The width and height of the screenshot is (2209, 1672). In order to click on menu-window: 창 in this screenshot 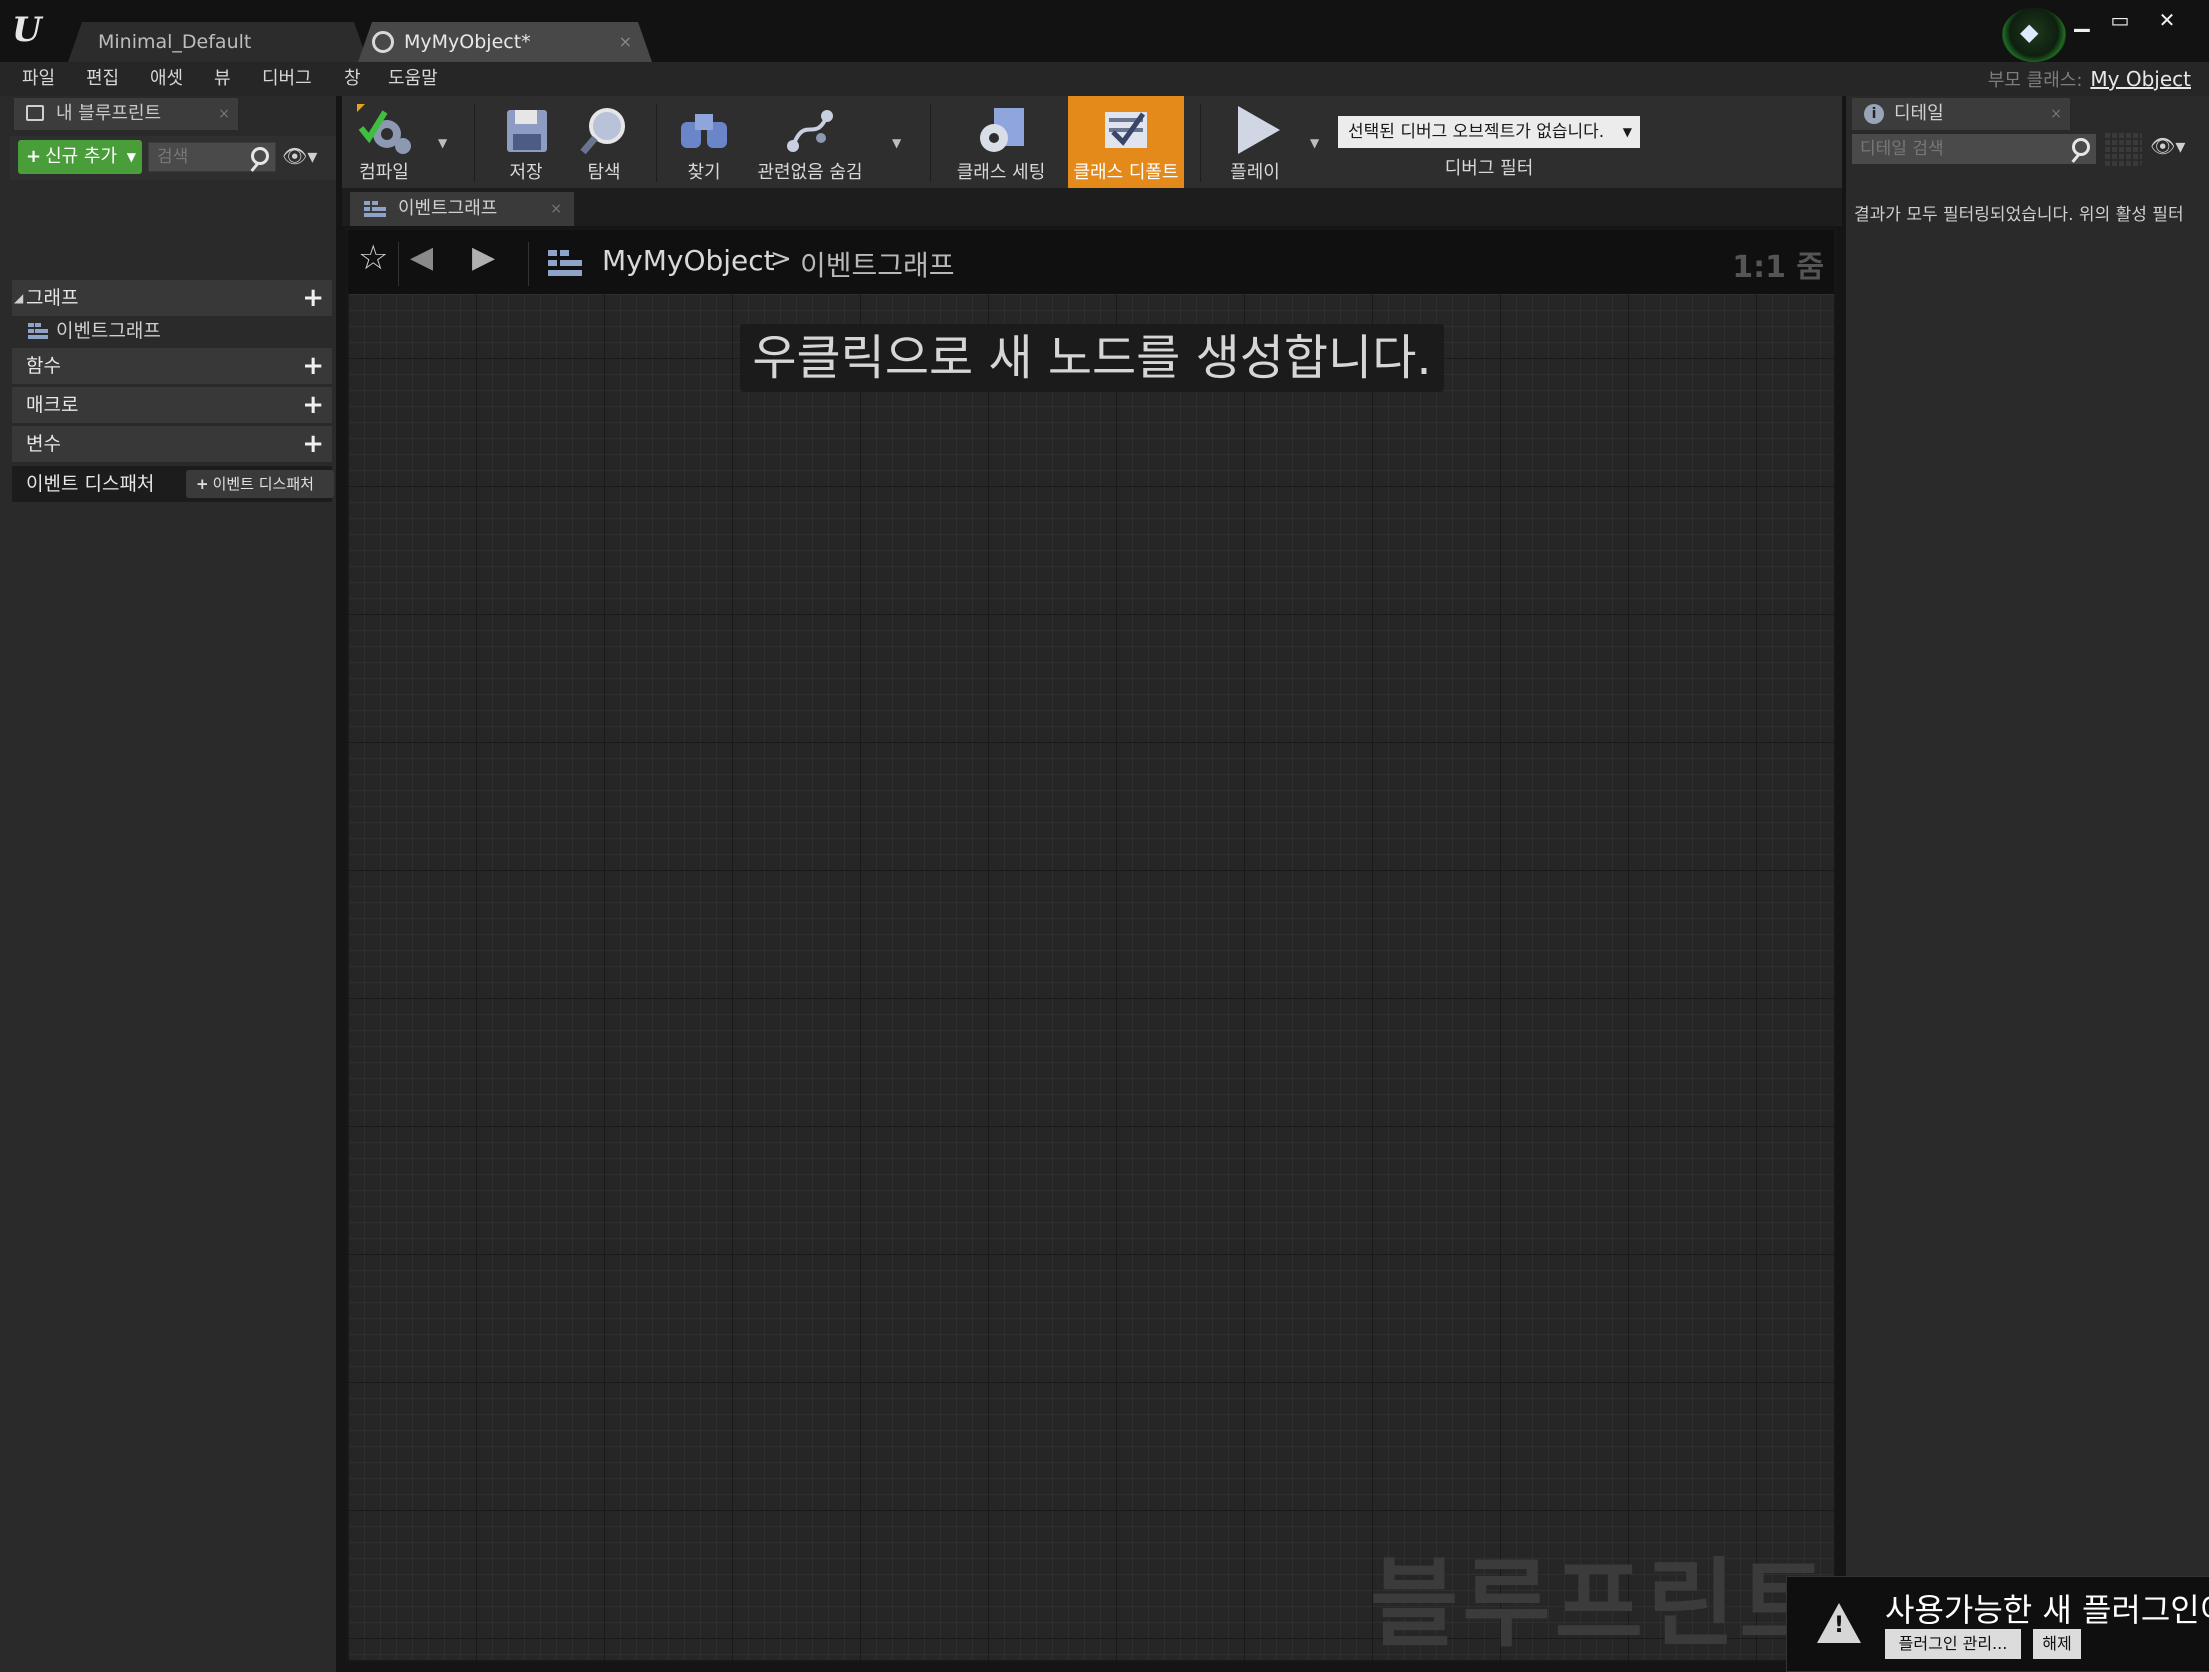, I will do `click(352, 79)`.